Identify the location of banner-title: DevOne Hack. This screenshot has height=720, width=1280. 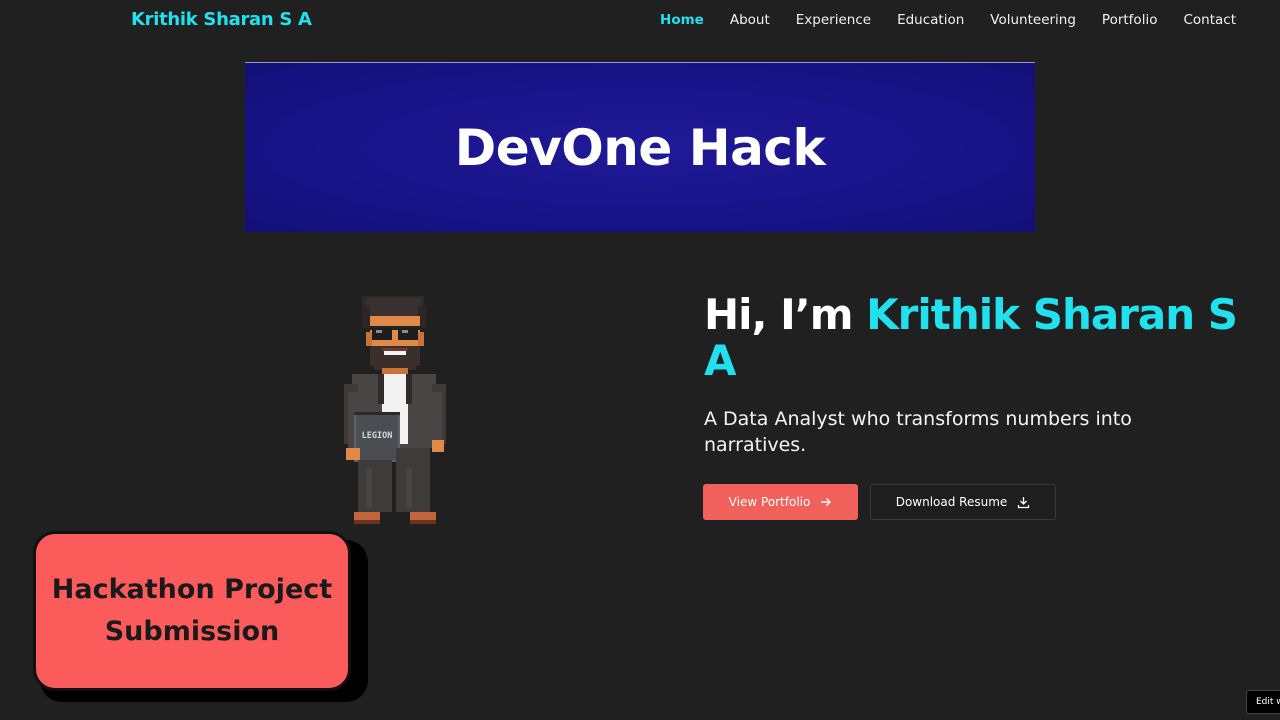
(640, 147).